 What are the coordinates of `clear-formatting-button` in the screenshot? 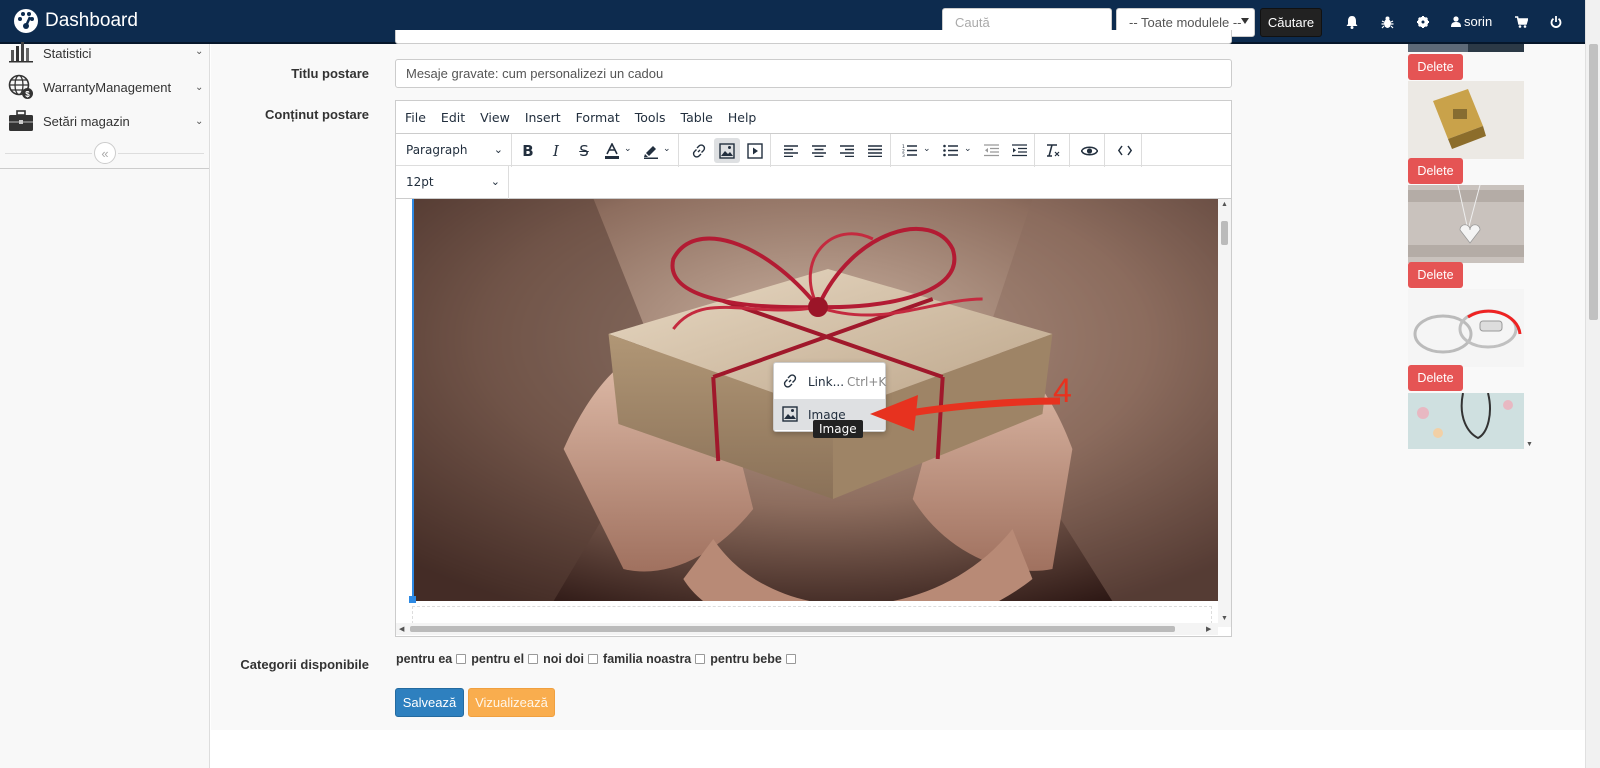 It's located at (1052, 150).